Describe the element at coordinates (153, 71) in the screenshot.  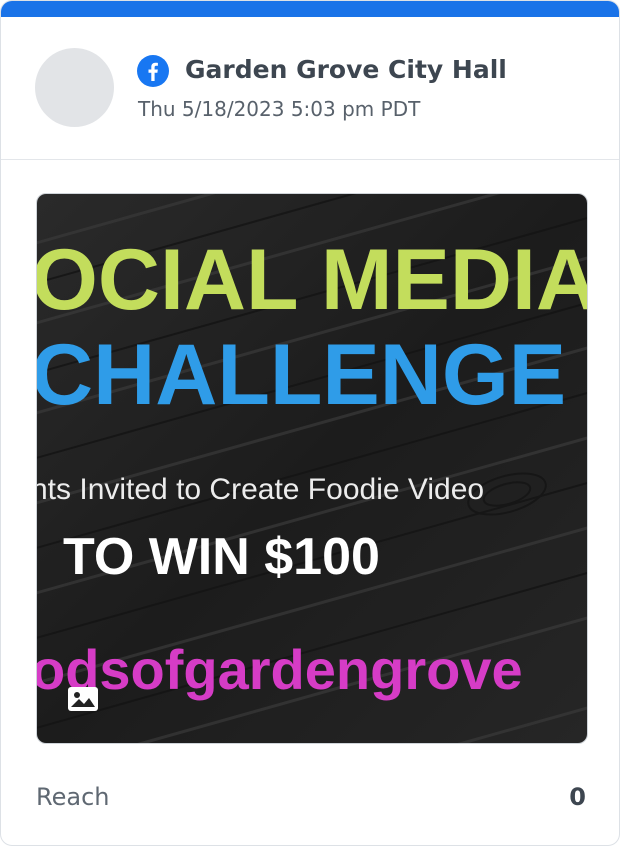
I see `facebook-icon` at that location.